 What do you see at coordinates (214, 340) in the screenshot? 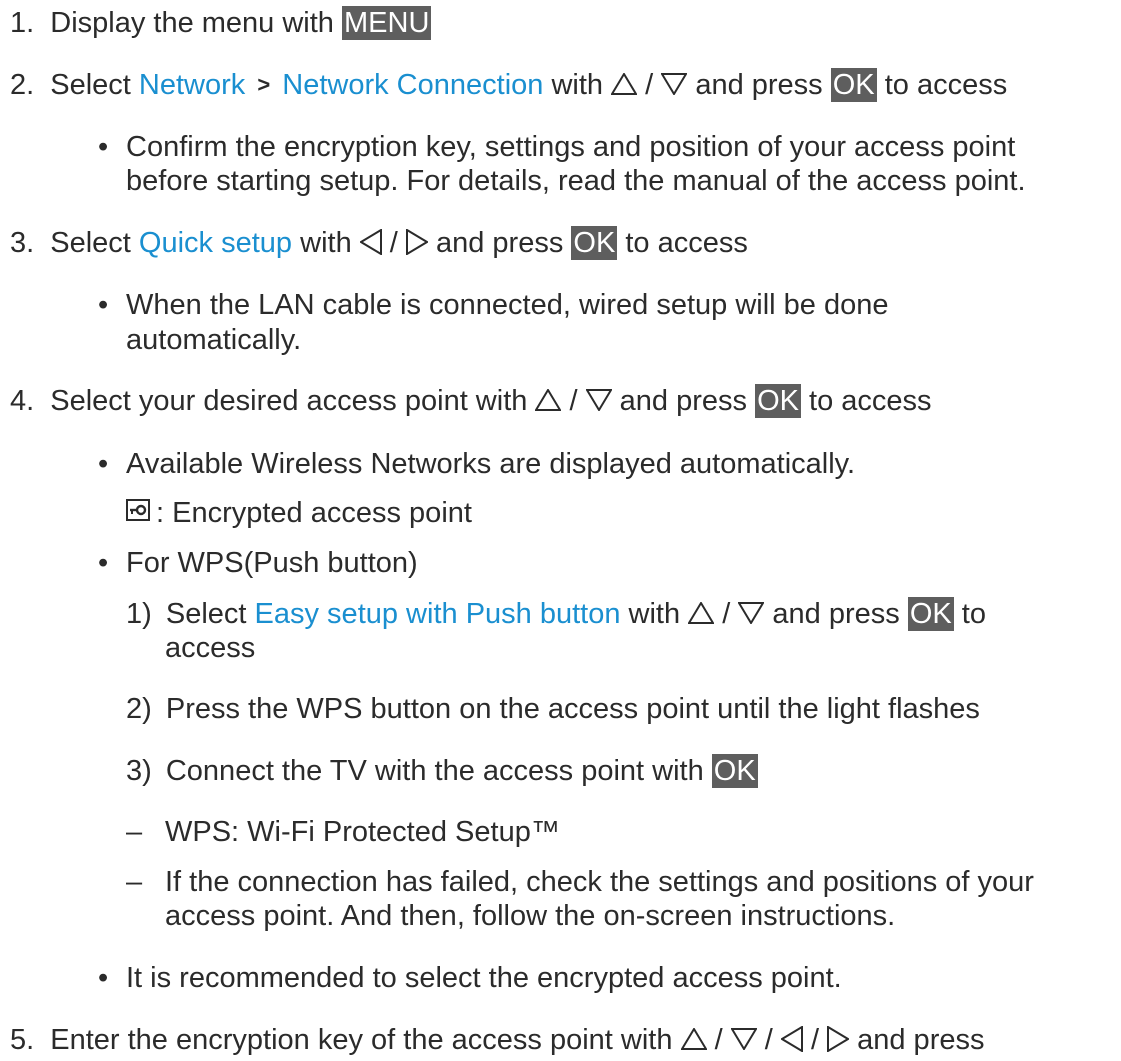
I see `step-3-bullet-line-2: automatically.` at bounding box center [214, 340].